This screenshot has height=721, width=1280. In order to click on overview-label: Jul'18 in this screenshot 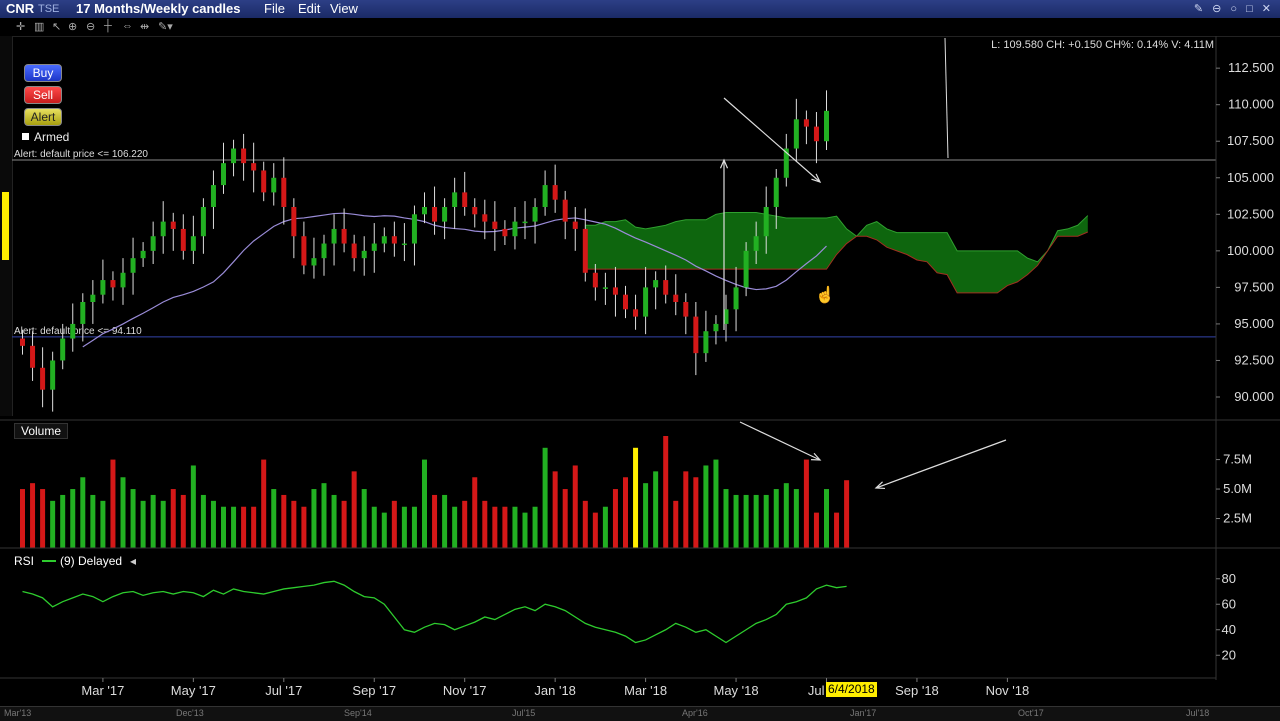, I will do `click(1198, 713)`.